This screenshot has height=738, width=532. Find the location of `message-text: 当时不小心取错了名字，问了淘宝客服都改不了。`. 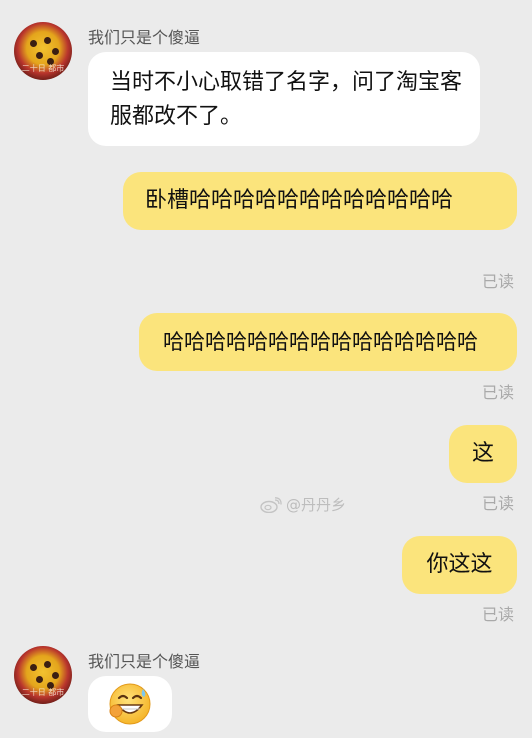

message-text: 当时不小心取错了名字，问了淘宝客服都改不了。 is located at coordinates (286, 99).